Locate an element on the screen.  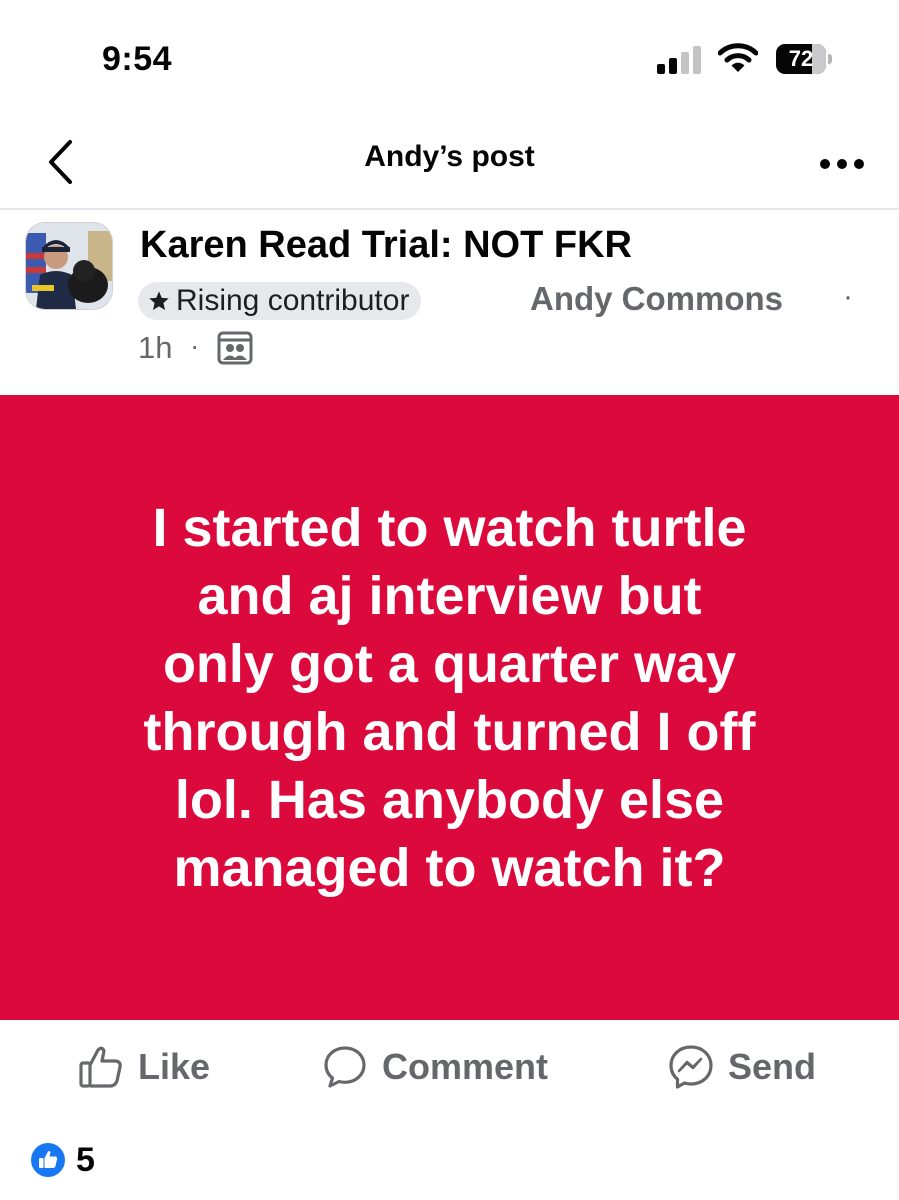
battery-icon: 72 is located at coordinates (804, 59).